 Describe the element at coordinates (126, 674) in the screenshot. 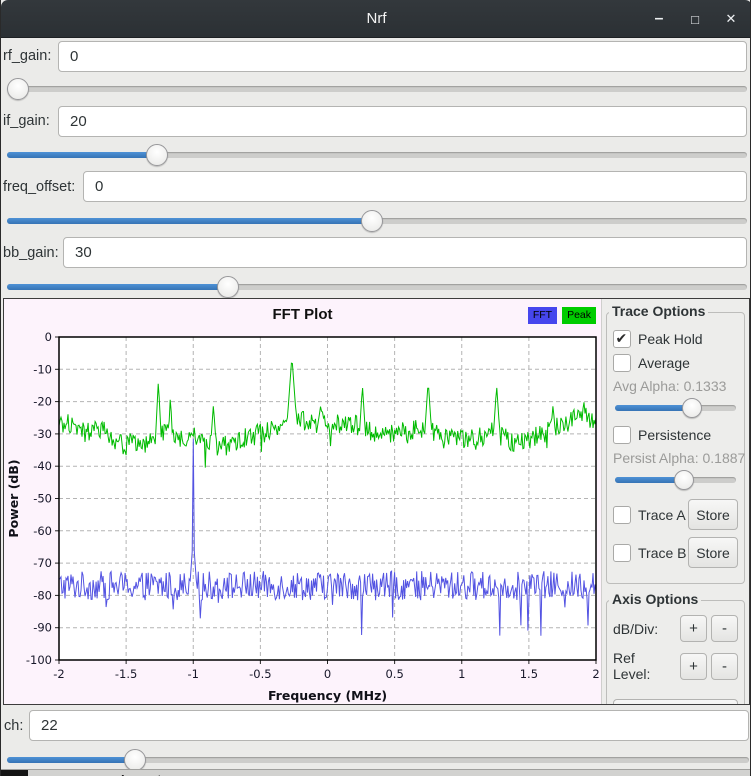

I see `svg-text: -1.5` at that location.